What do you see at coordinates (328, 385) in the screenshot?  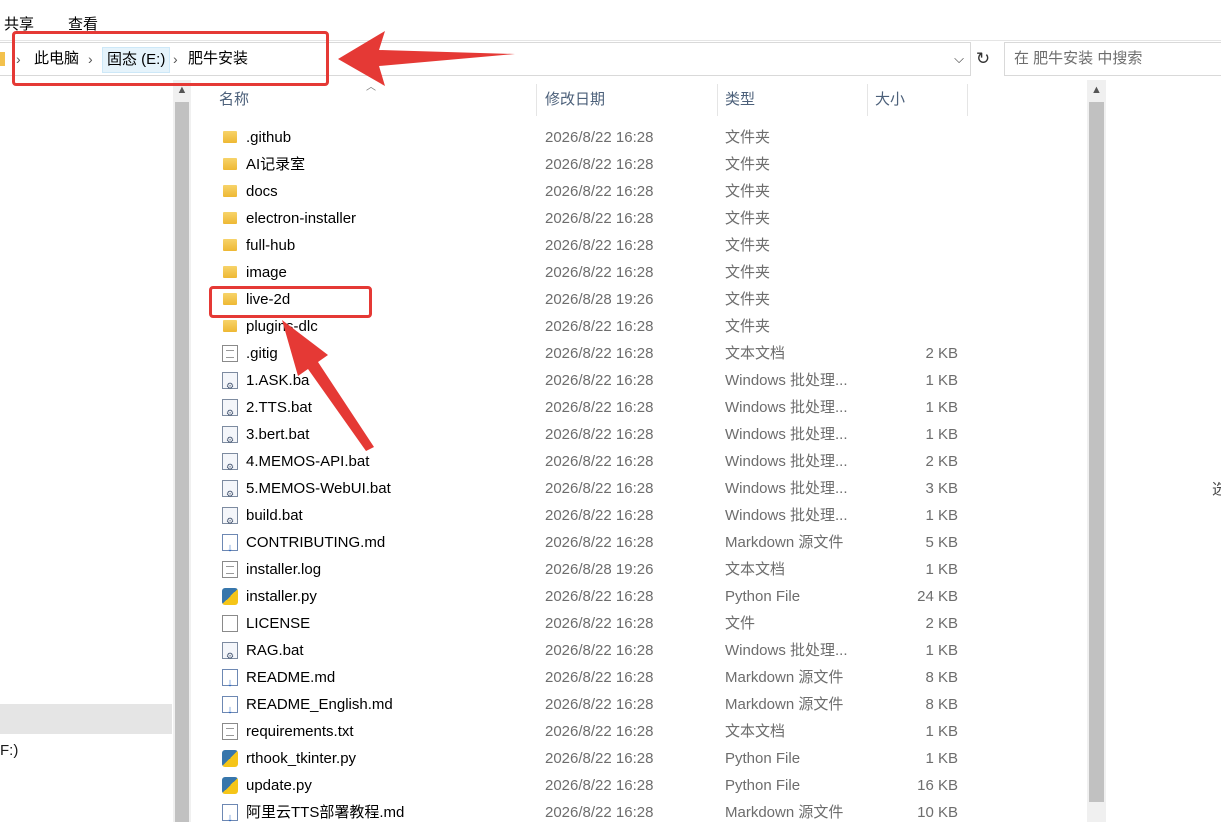 I see `annotation-arrow-up` at bounding box center [328, 385].